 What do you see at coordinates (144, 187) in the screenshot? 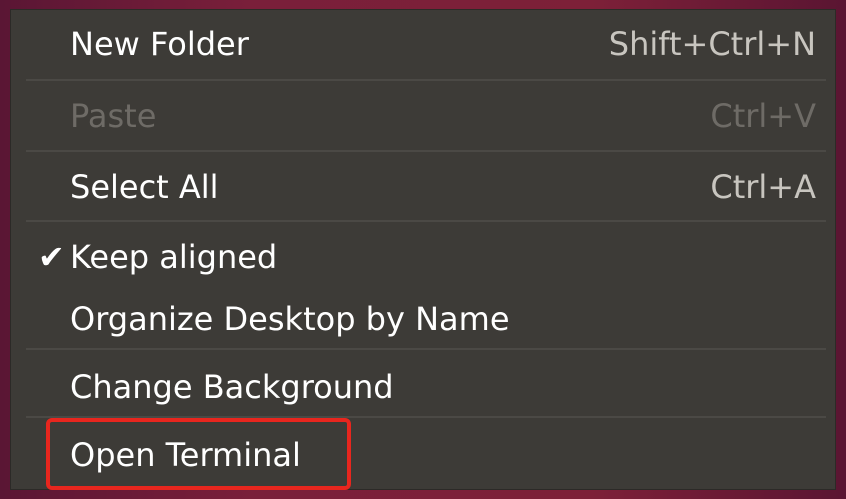
I see `menu-item-label: Select All` at bounding box center [144, 187].